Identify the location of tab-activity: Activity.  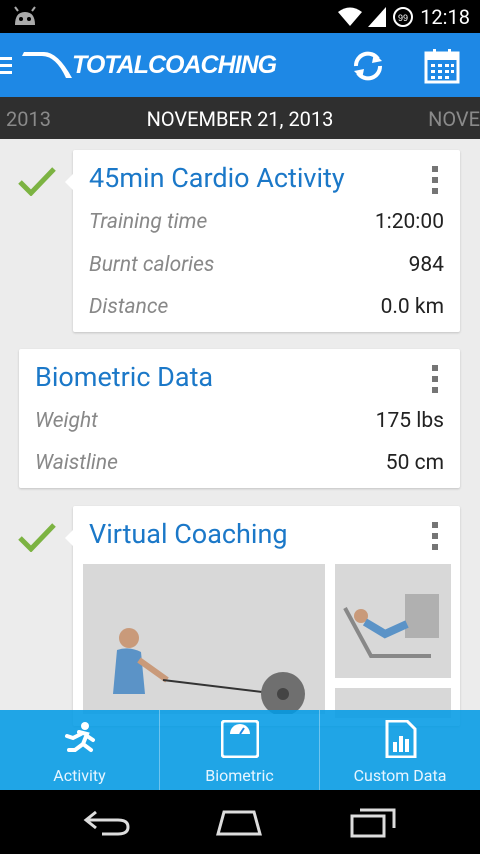
(79, 750).